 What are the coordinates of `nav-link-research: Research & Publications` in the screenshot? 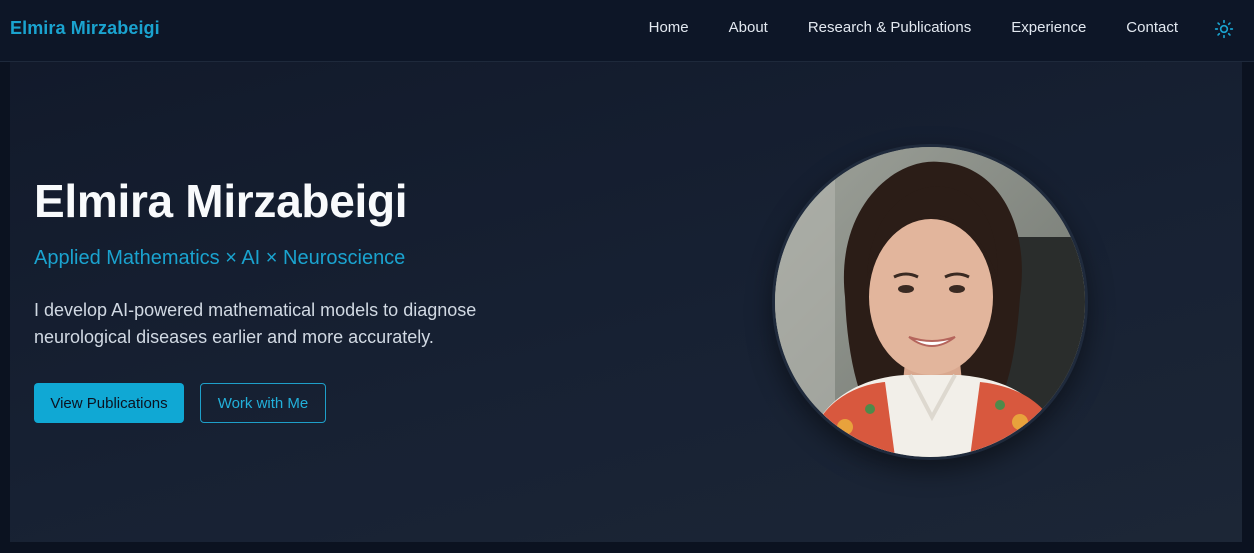 It's located at (889, 27).